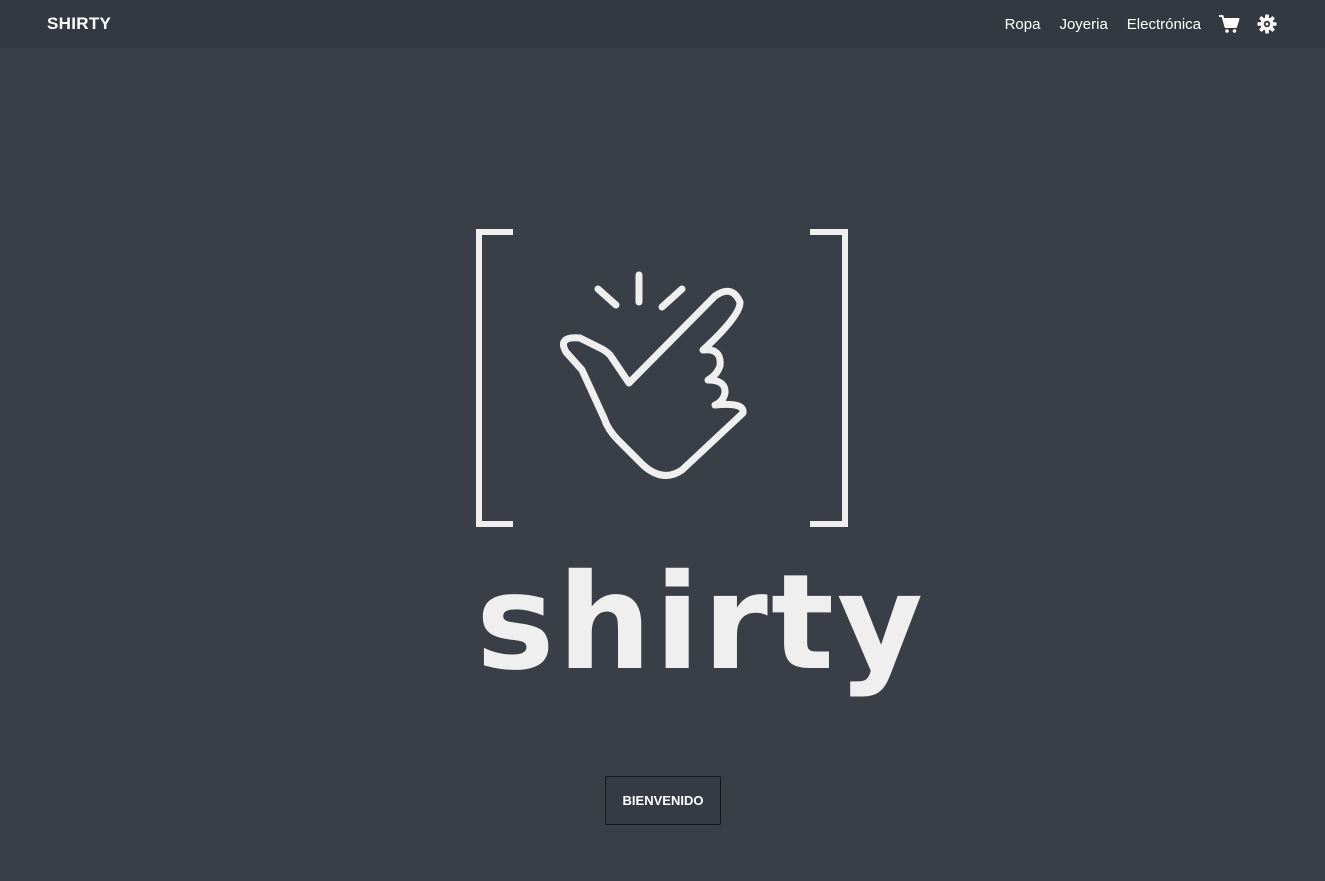 Image resolution: width=1325 pixels, height=881 pixels. What do you see at coordinates (701, 623) in the screenshot?
I see `logo-wordmark: shirty` at bounding box center [701, 623].